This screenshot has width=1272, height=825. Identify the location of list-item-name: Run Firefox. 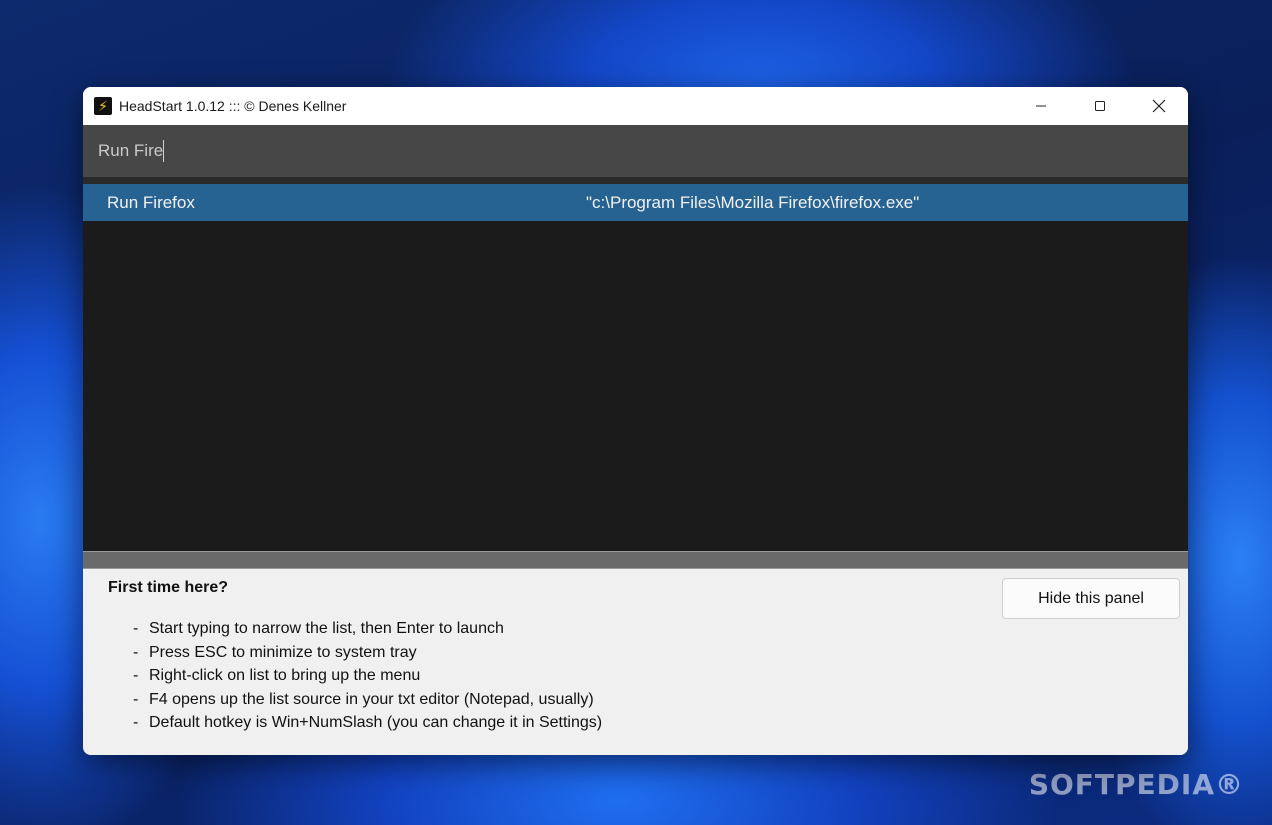
(151, 202).